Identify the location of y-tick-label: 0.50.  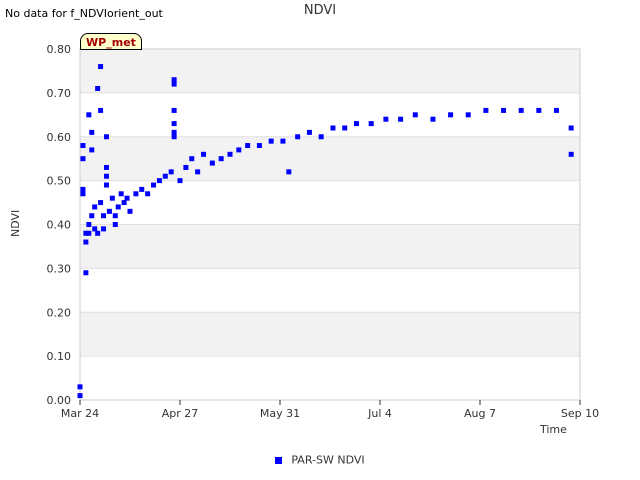
(59, 181).